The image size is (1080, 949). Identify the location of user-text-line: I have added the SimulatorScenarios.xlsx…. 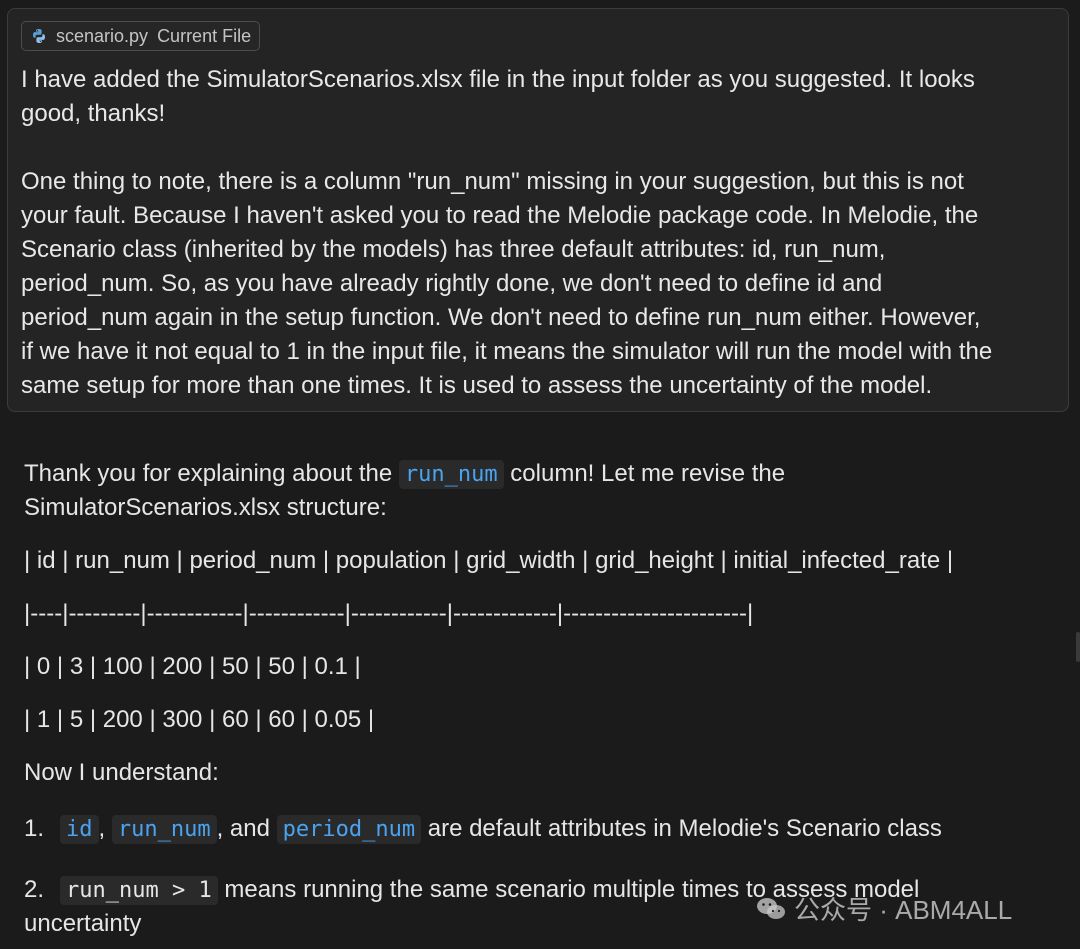
(498, 79).